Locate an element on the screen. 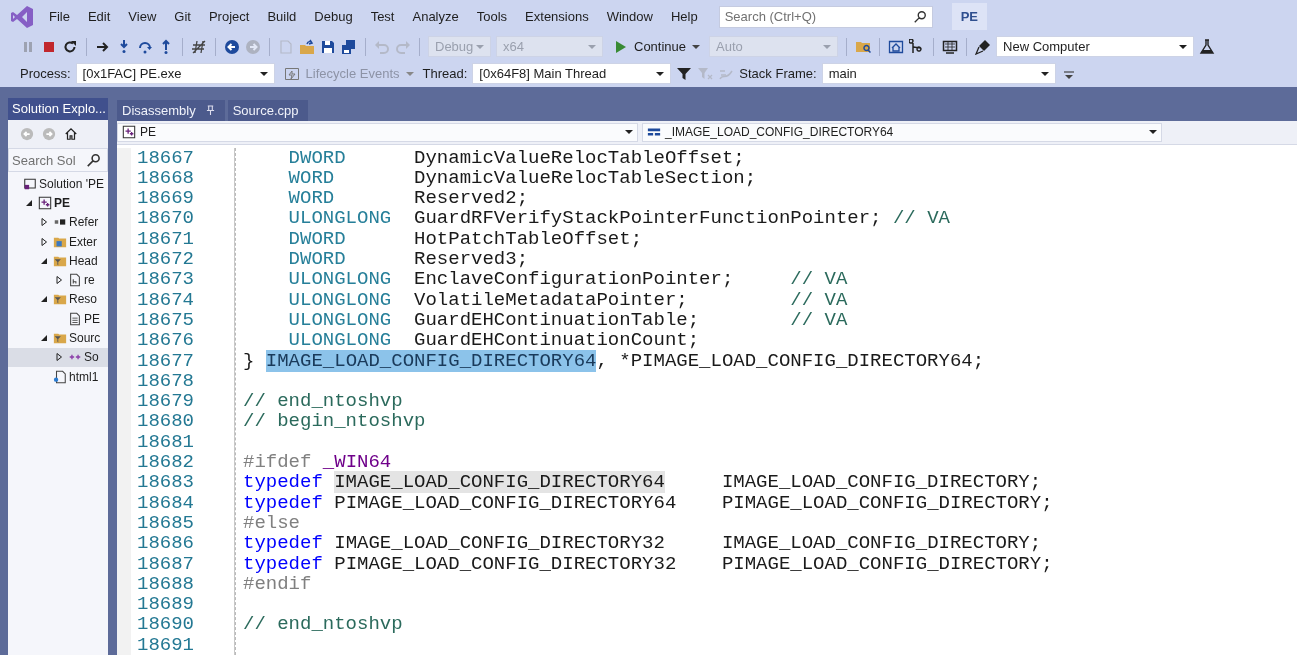  dropdown: New Computer is located at coordinates (1095, 46).